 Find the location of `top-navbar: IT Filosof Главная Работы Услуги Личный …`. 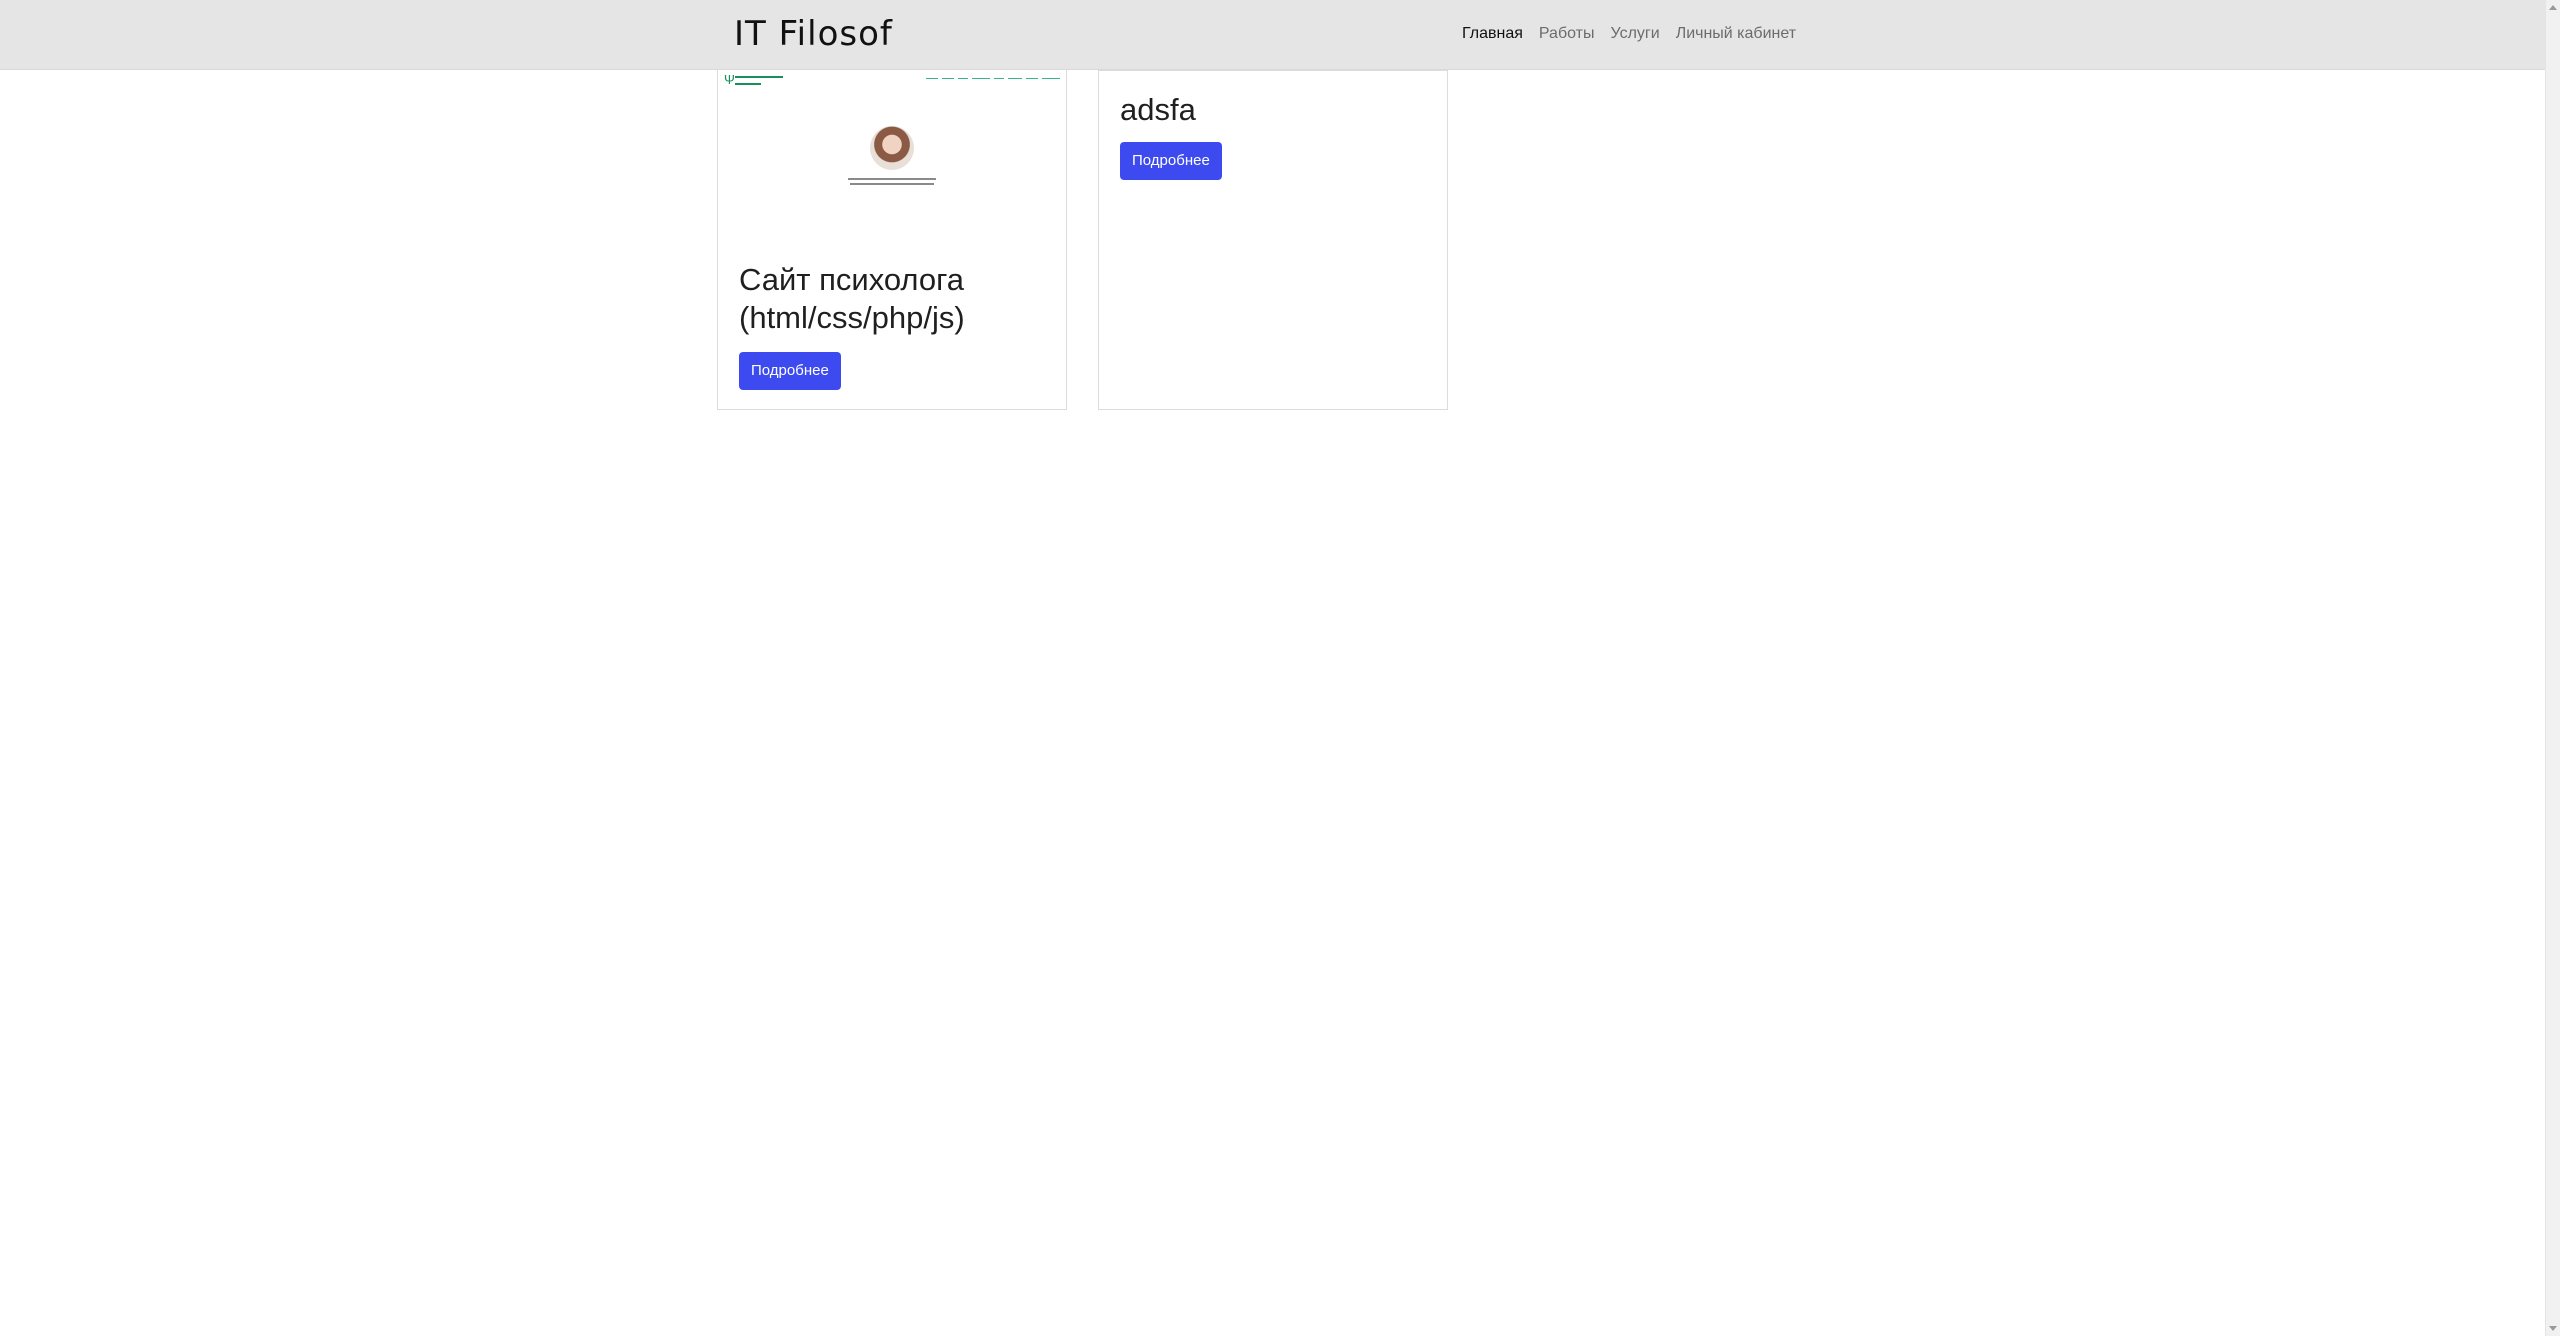

top-navbar: IT Filosof Главная Работы Услуги Личный … is located at coordinates (1272, 35).